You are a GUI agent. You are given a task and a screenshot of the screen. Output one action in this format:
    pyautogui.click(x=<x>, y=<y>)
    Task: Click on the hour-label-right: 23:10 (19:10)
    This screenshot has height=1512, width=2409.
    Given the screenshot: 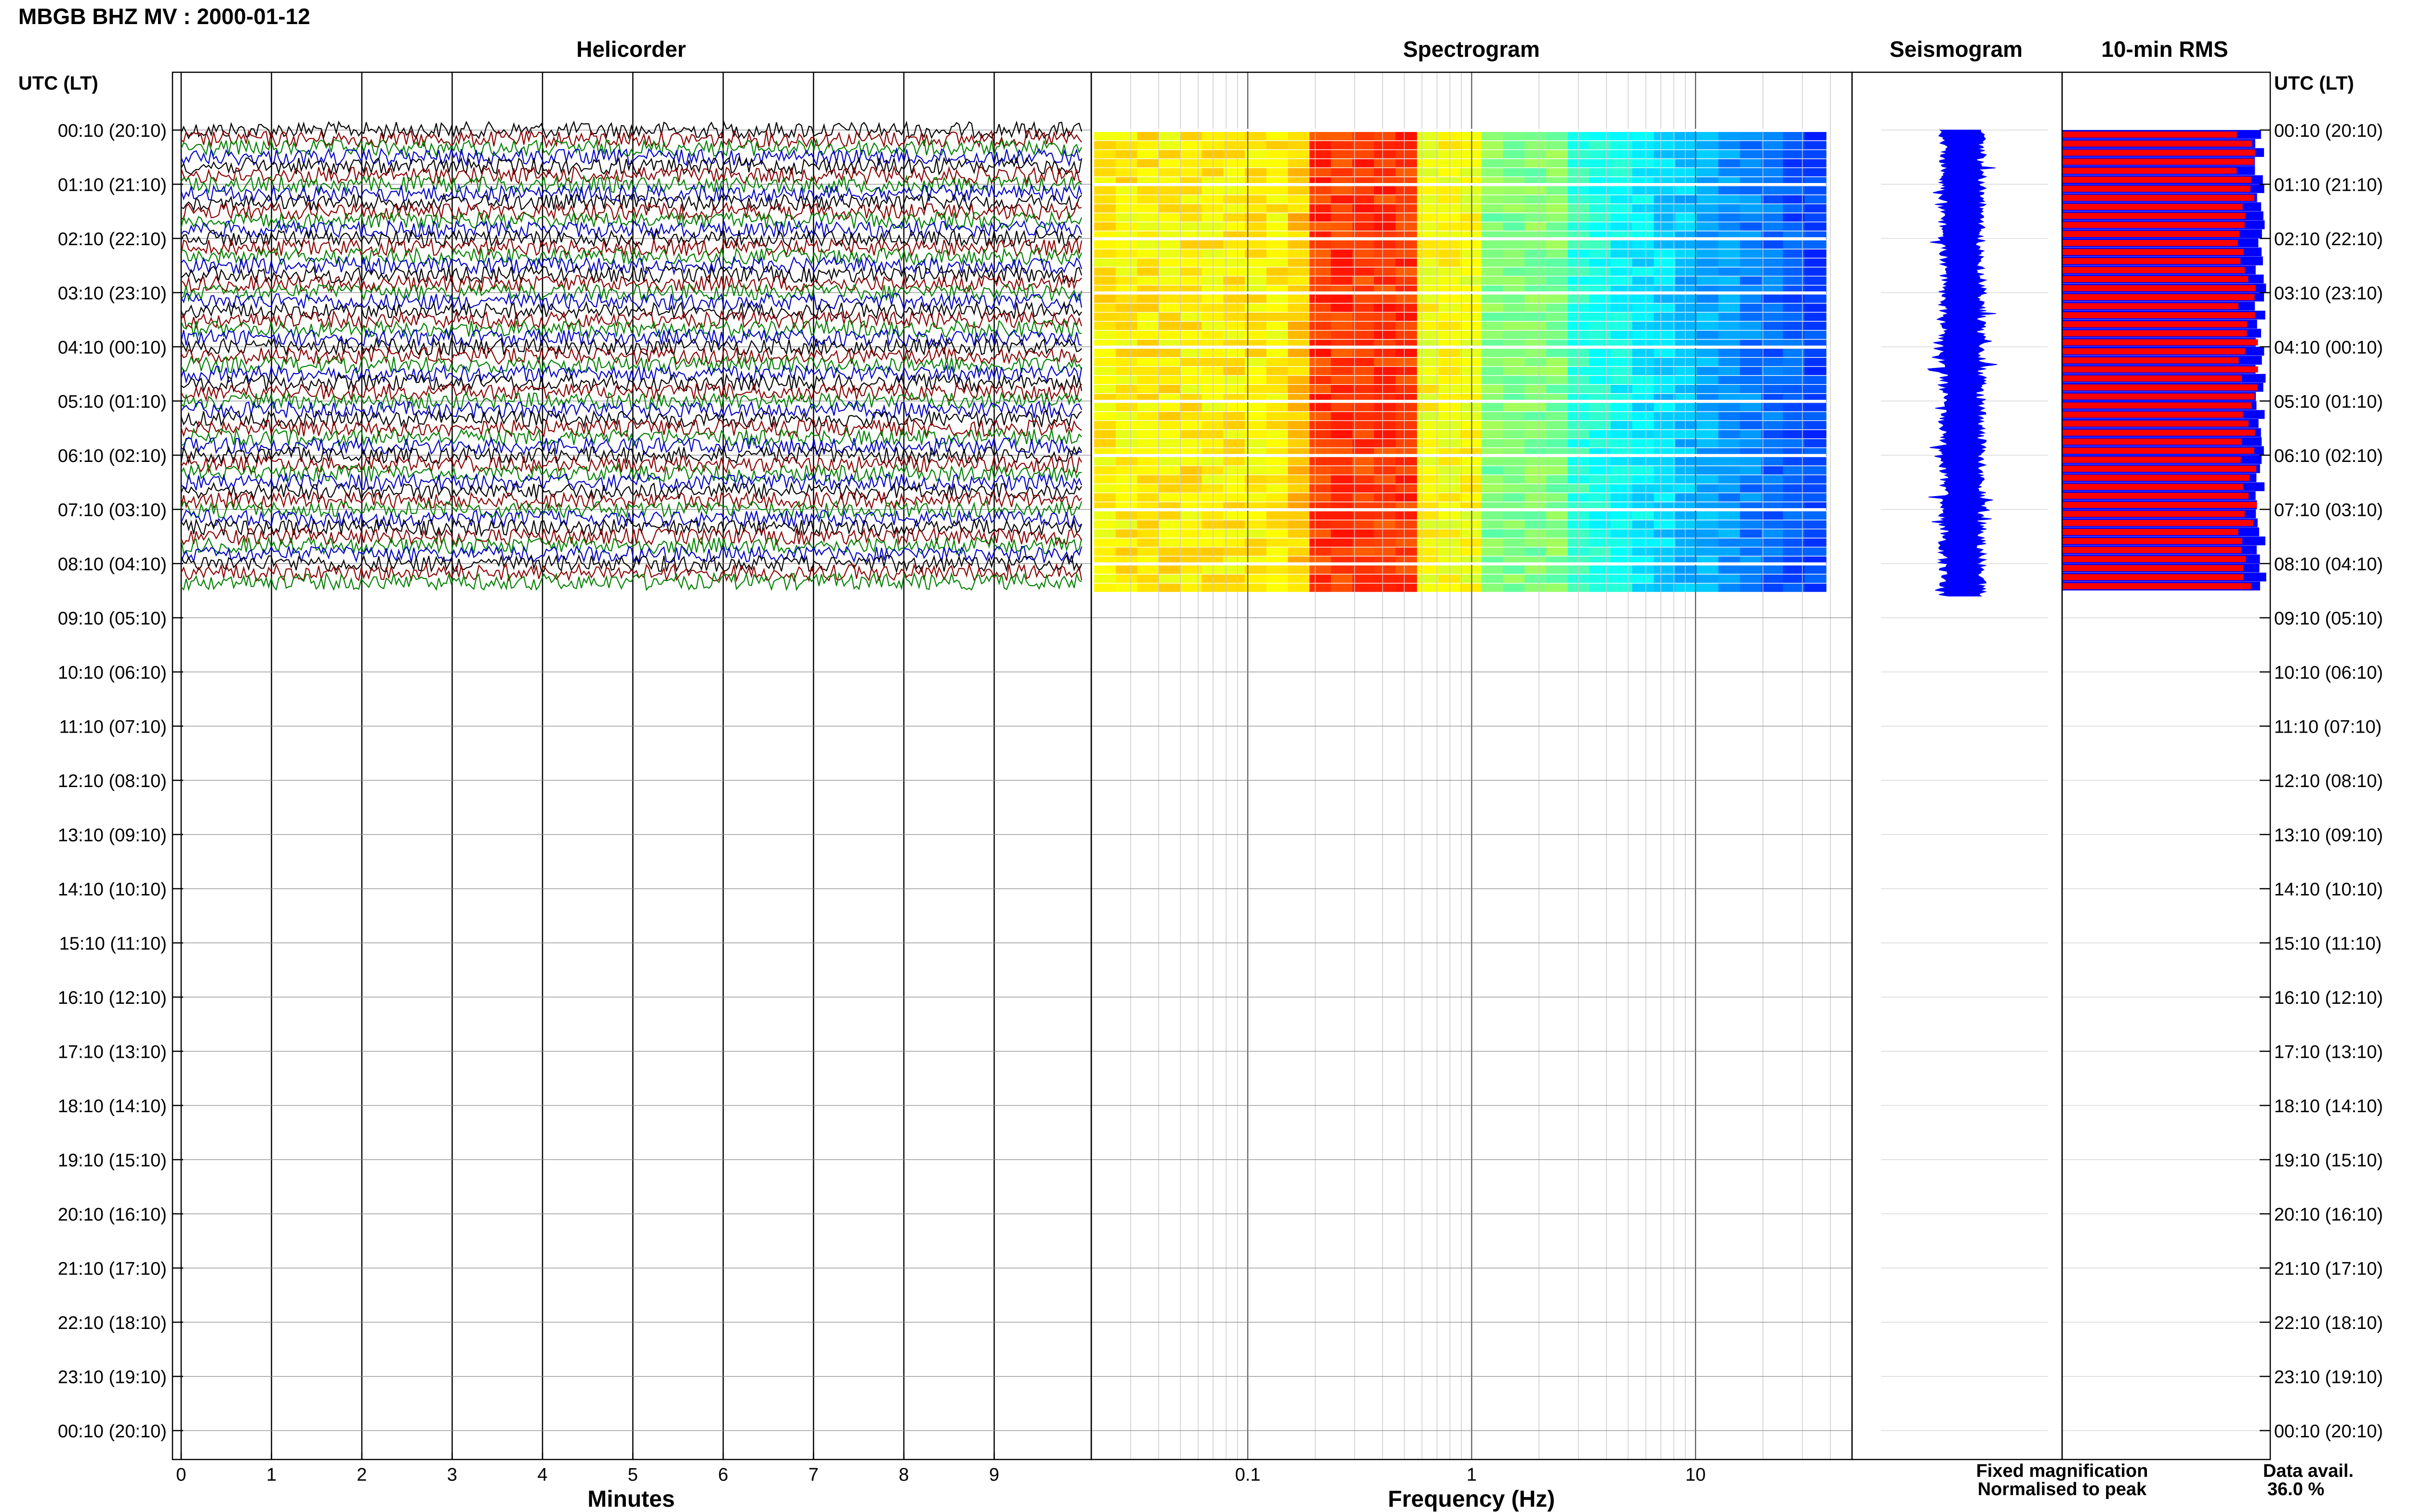 What is the action you would take?
    pyautogui.click(x=2328, y=1377)
    